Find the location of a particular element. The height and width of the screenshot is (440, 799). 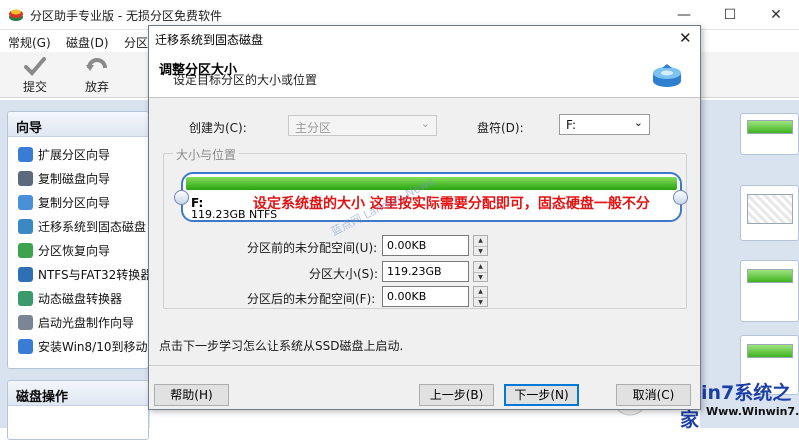

app-logo-icon is located at coordinates (16, 15).